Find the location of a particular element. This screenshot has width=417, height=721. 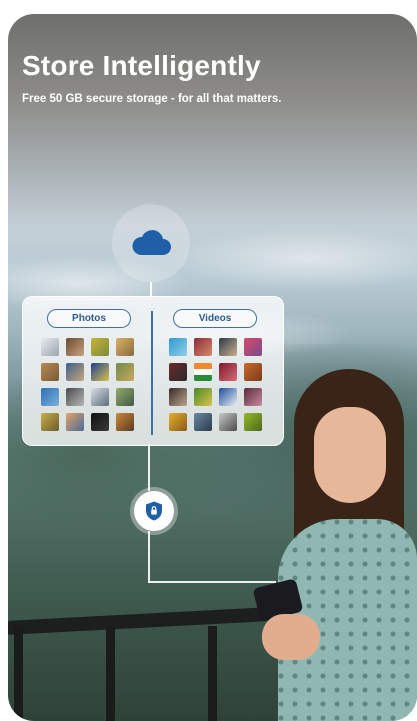

shield-lock-icon is located at coordinates (154, 511).